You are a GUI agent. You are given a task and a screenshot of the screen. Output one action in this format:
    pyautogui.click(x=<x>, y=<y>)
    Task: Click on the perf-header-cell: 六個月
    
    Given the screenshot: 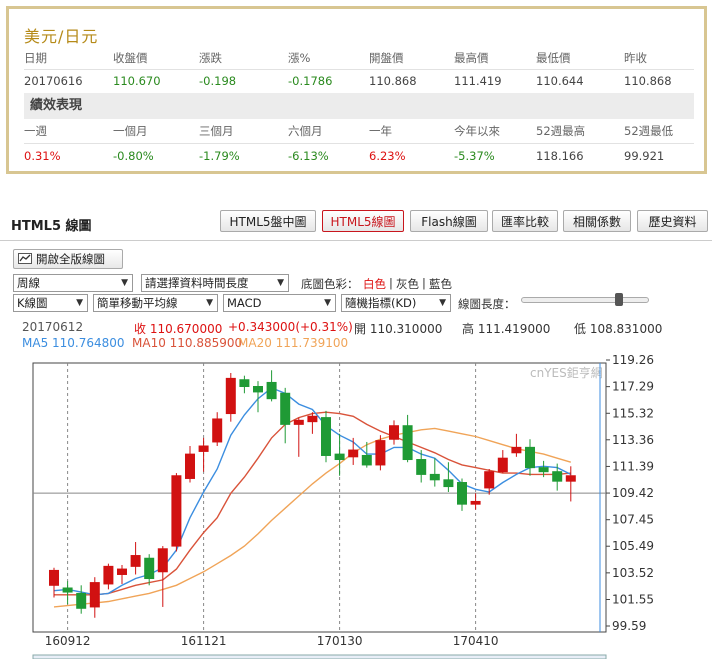 What is the action you would take?
    pyautogui.click(x=305, y=131)
    